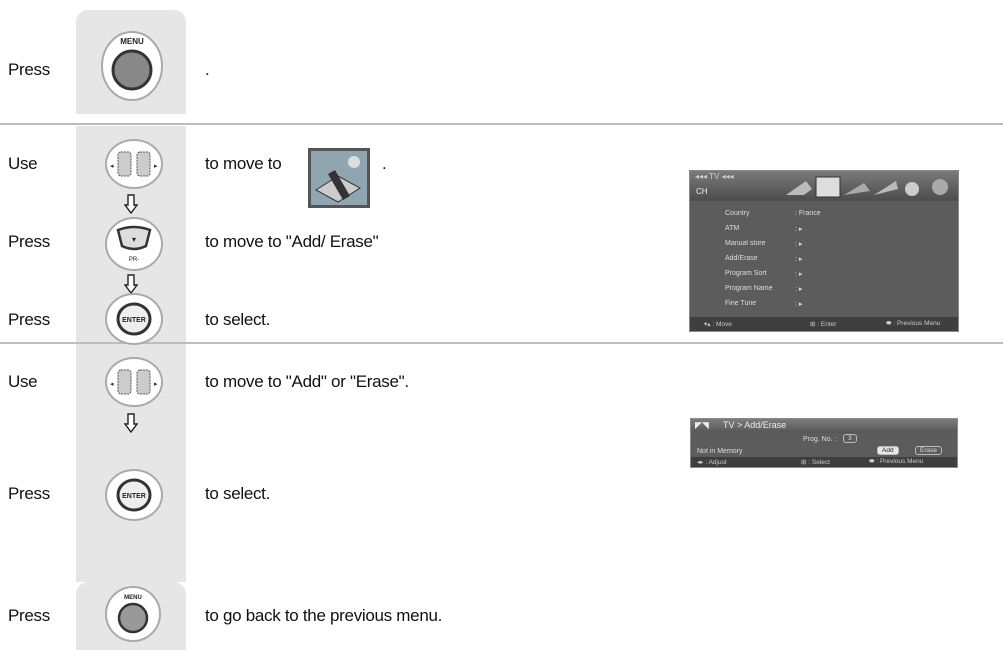 This screenshot has width=1003, height=650. What do you see at coordinates (745, 243) in the screenshot?
I see `menu-row-label: Manual store` at bounding box center [745, 243].